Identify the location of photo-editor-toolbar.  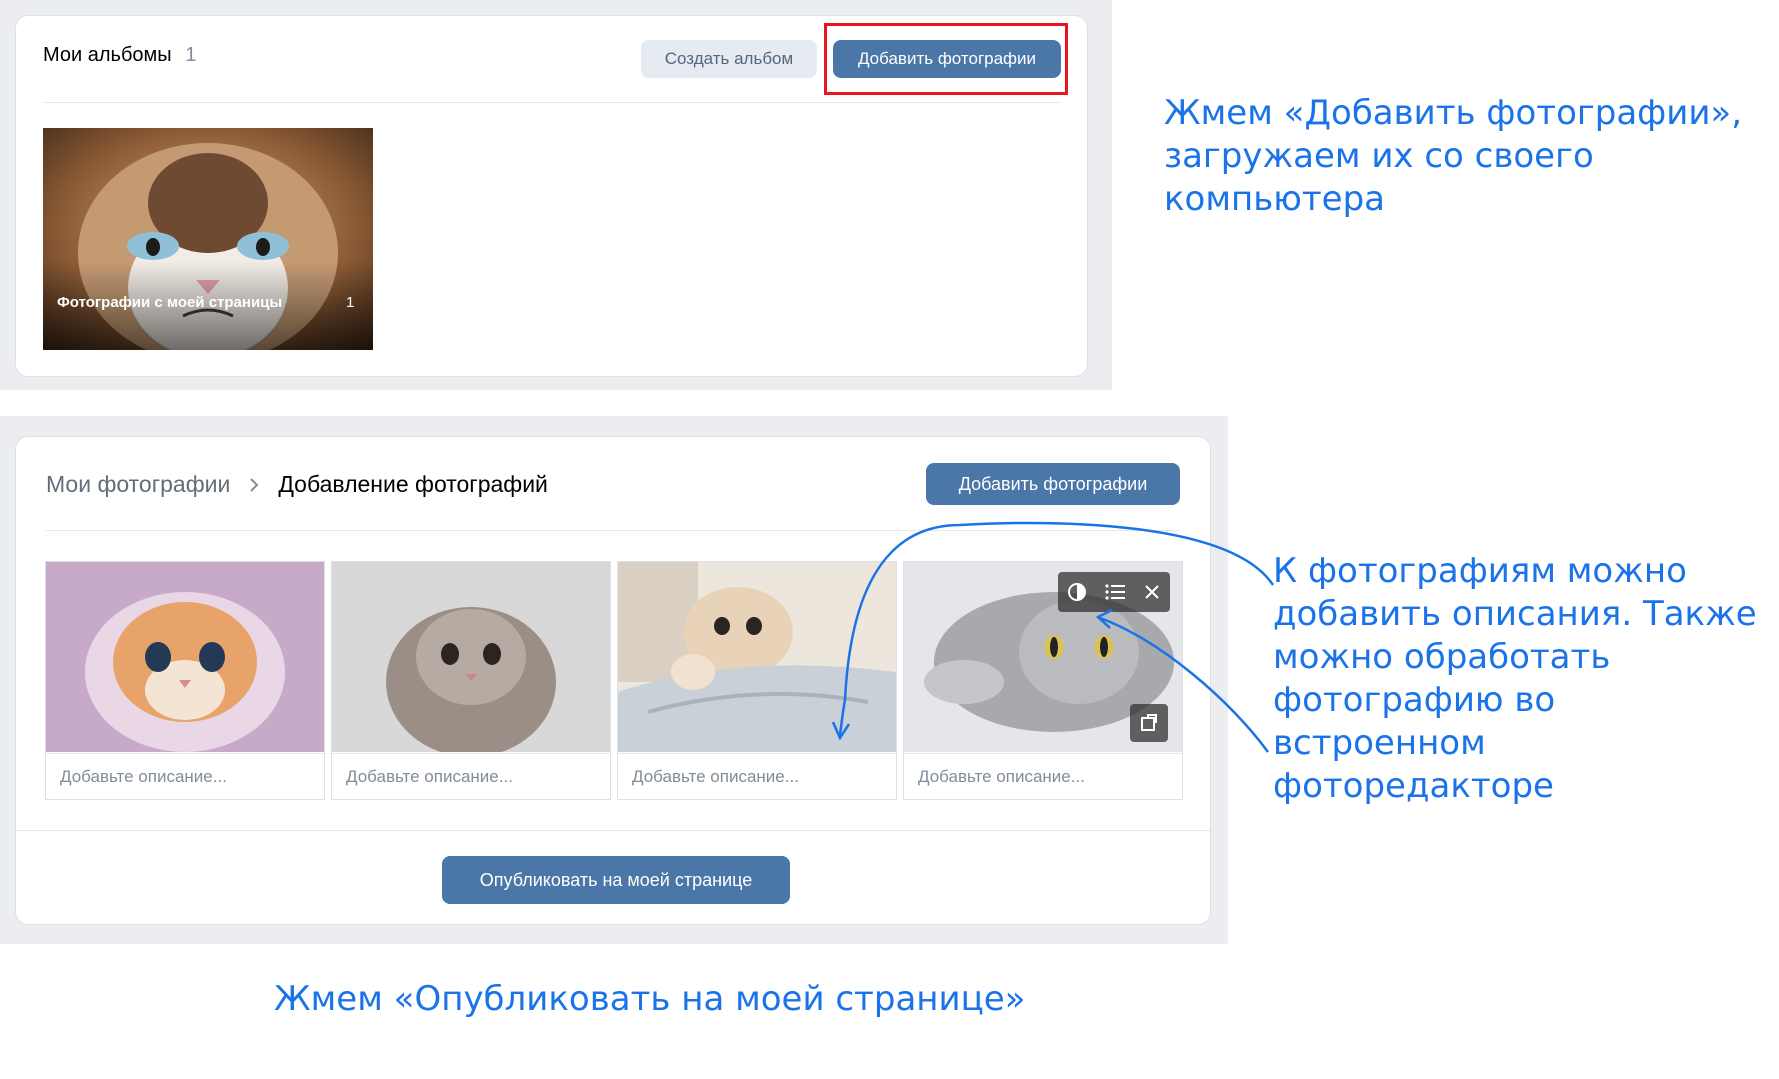
(1114, 592).